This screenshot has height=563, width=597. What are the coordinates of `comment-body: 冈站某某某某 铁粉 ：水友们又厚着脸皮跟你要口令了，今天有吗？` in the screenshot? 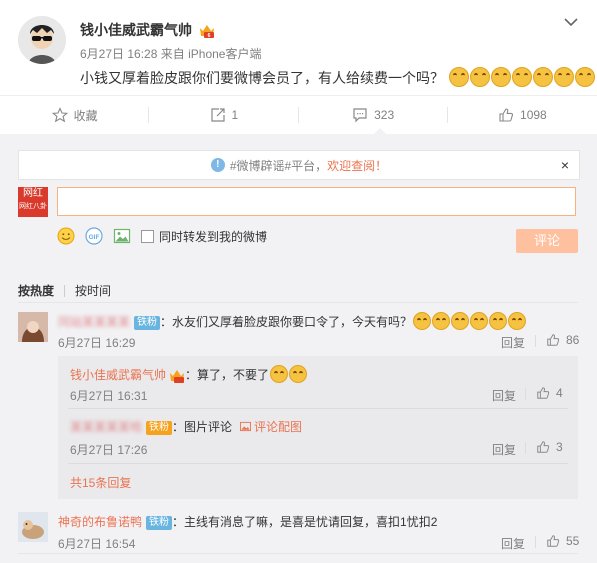 It's located at (292, 321).